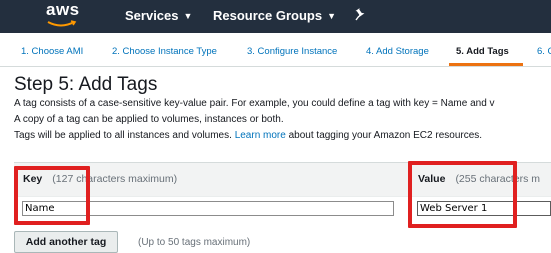 The width and height of the screenshot is (551, 253). Describe the element at coordinates (397, 51) in the screenshot. I see `step-add-storage: 4. Add Storage` at that location.